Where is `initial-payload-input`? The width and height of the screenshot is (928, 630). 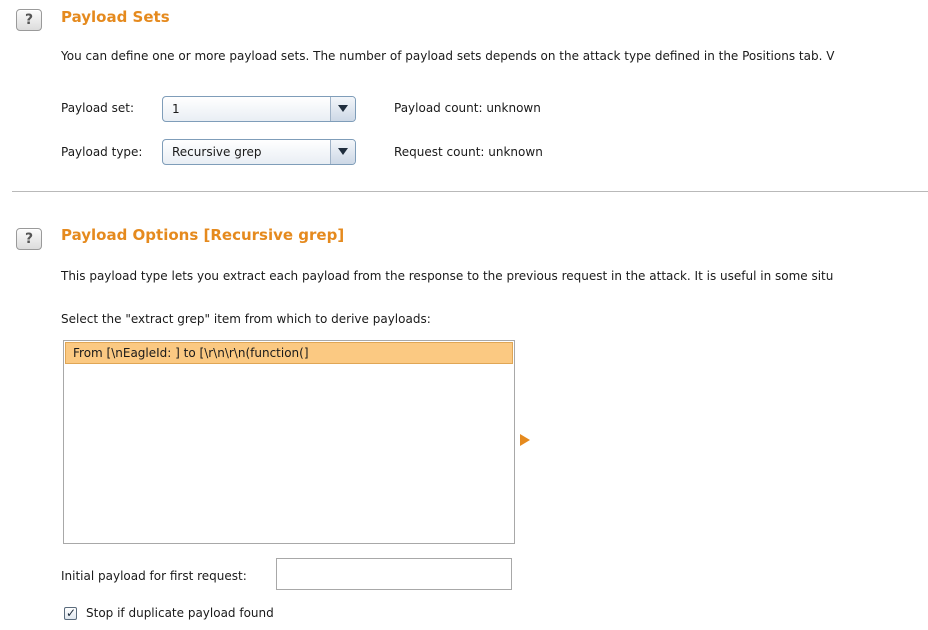 initial-payload-input is located at coordinates (394, 574).